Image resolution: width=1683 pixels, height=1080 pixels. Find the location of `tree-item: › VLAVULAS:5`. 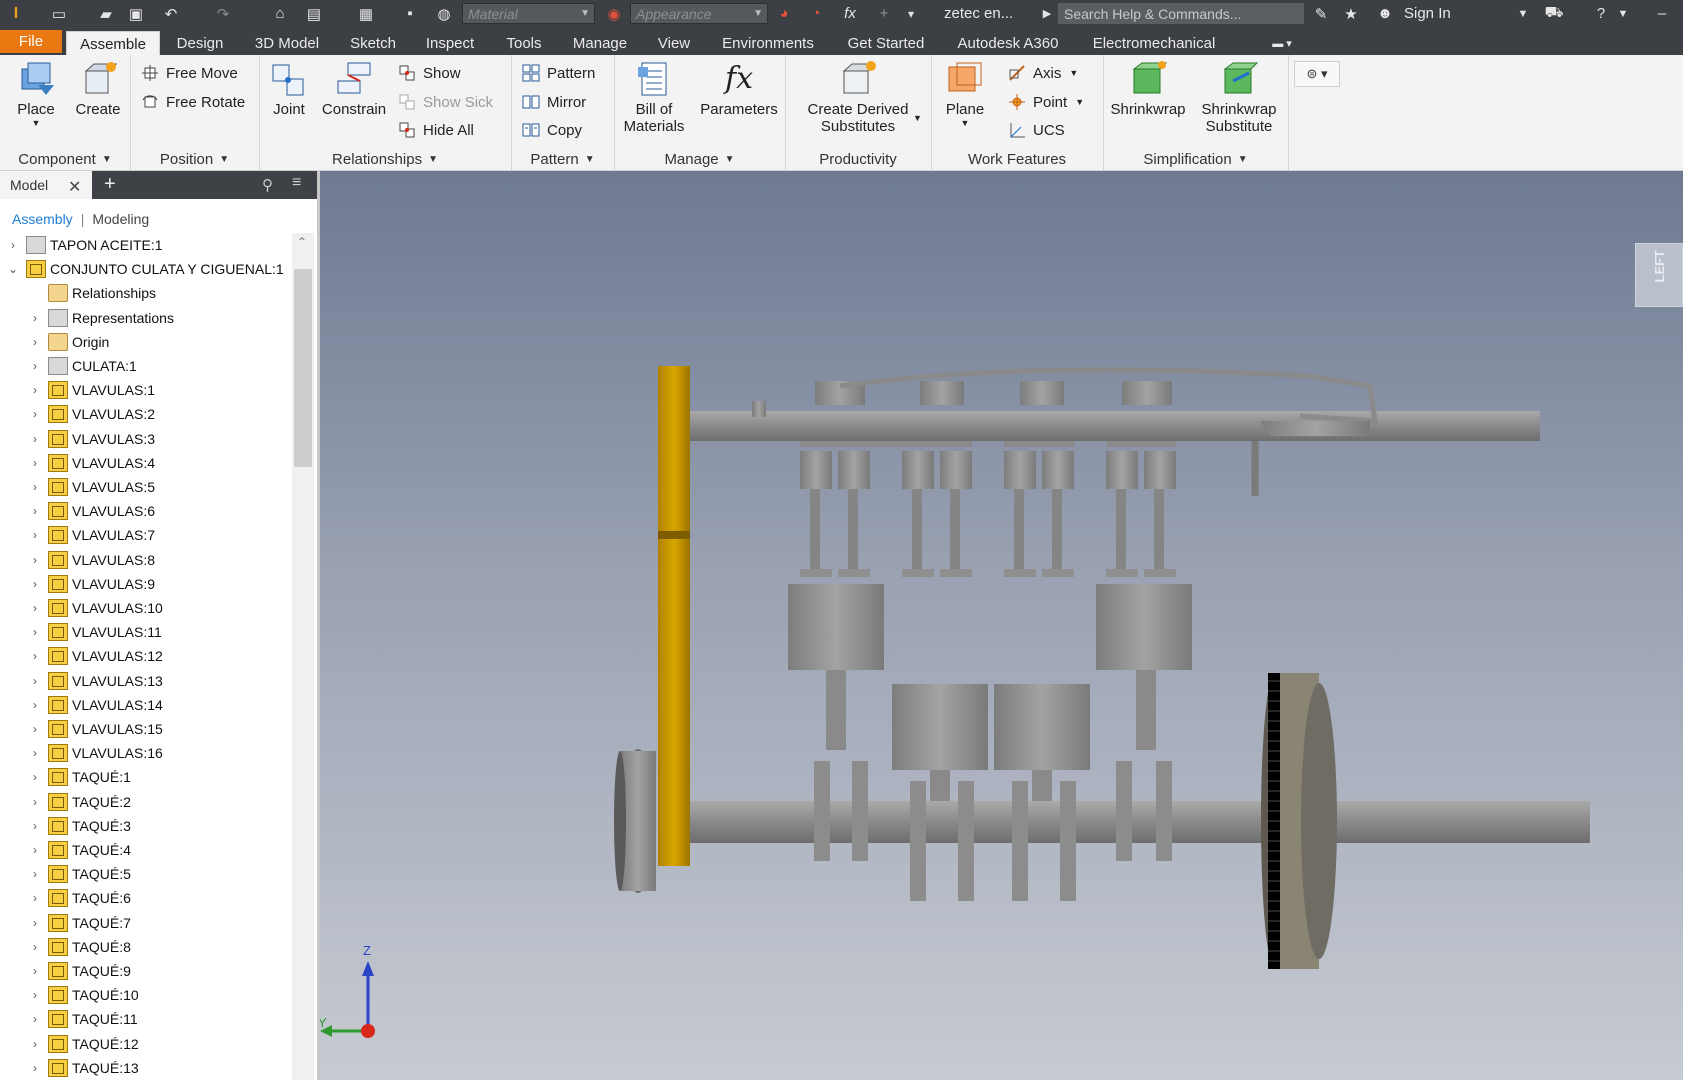

tree-item: › VLAVULAS:5 is located at coordinates (146, 487).